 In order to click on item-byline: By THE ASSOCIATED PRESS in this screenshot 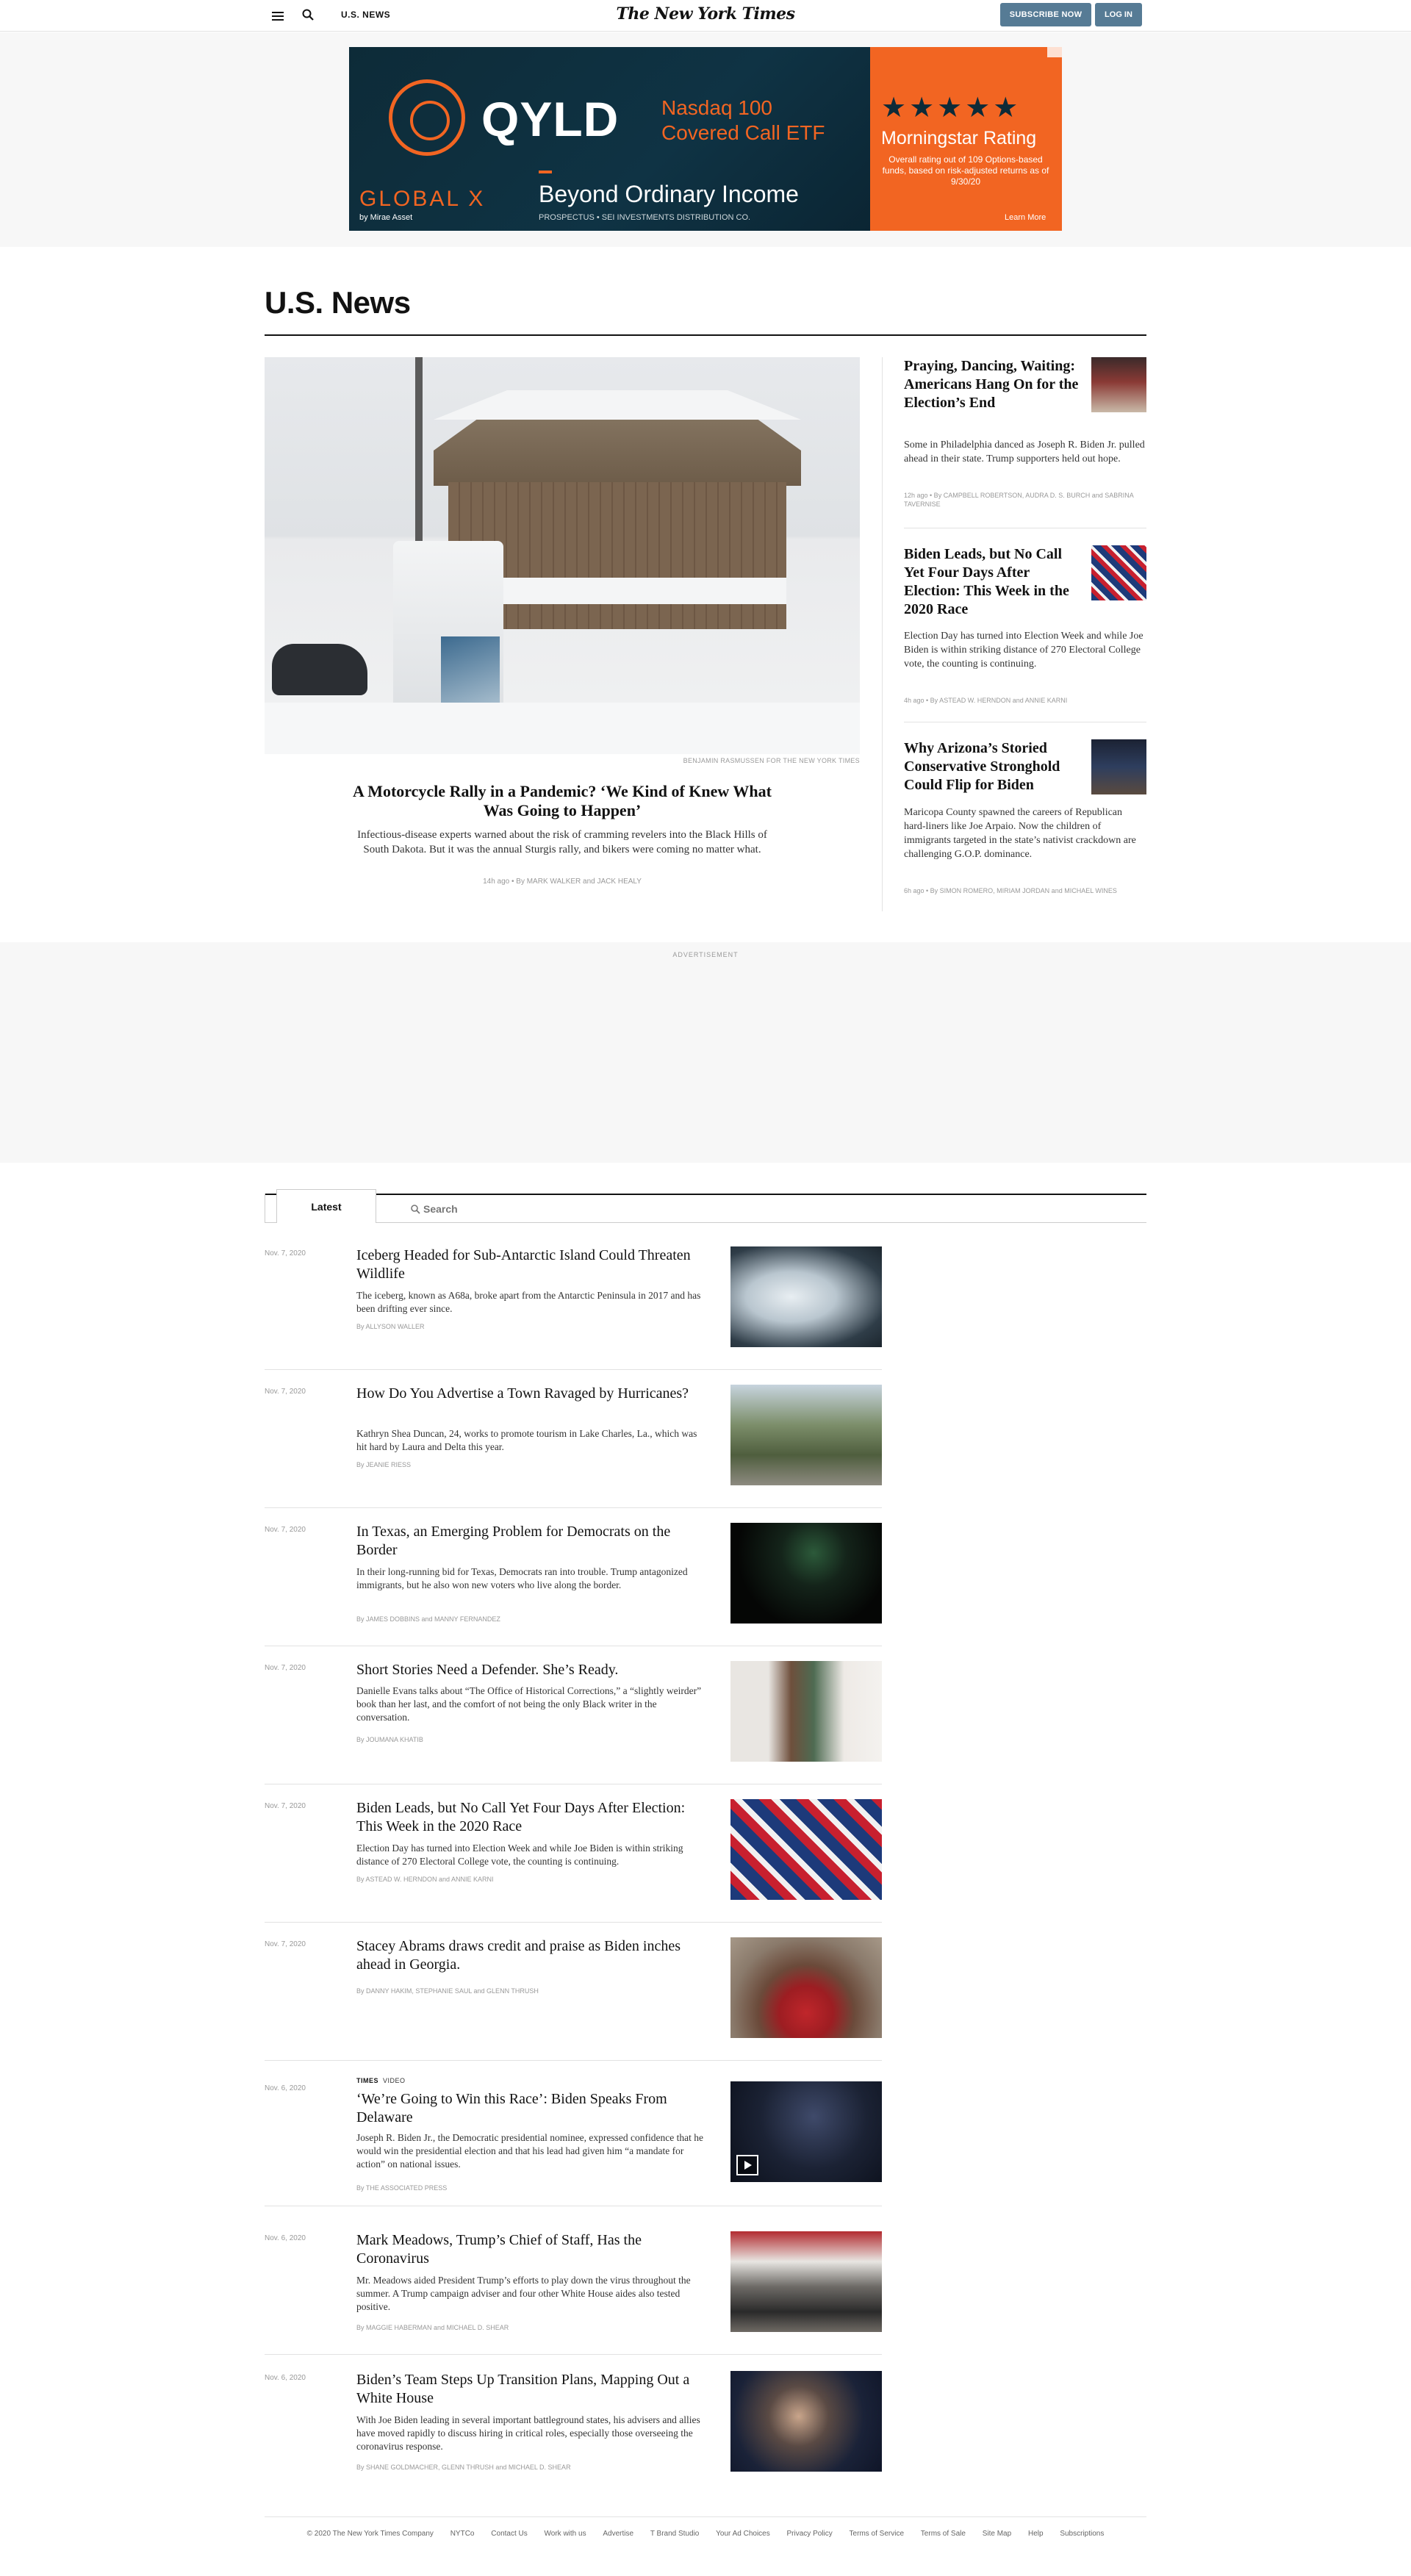, I will do `click(402, 2188)`.